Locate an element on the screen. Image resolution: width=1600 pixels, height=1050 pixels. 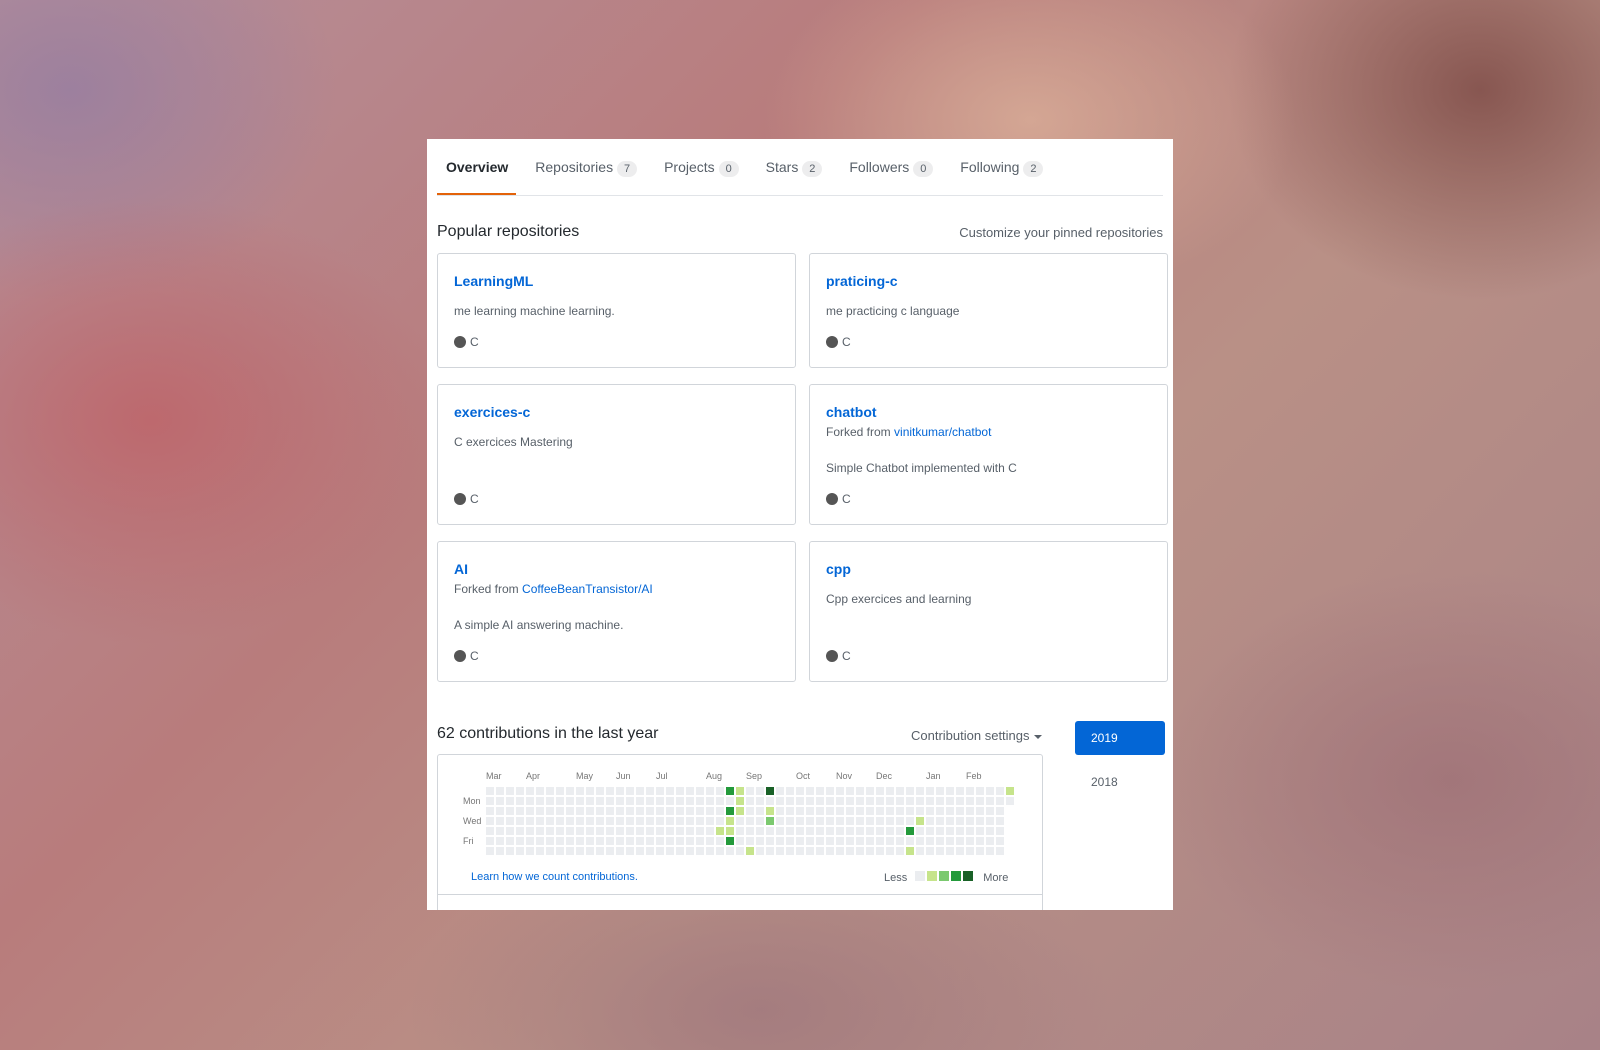
fork-source-link: vinitkumar/chatbot is located at coordinates (942, 432).